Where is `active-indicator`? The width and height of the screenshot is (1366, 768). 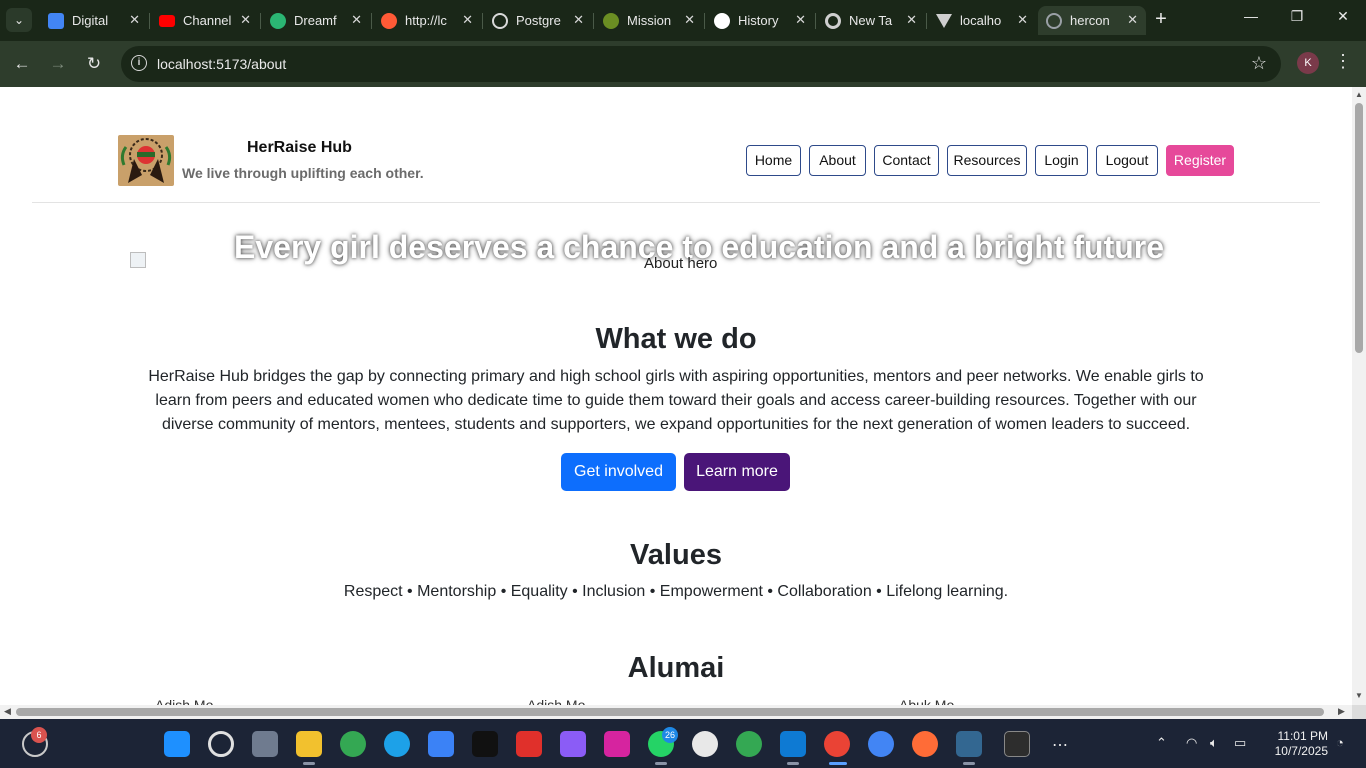 active-indicator is located at coordinates (838, 763).